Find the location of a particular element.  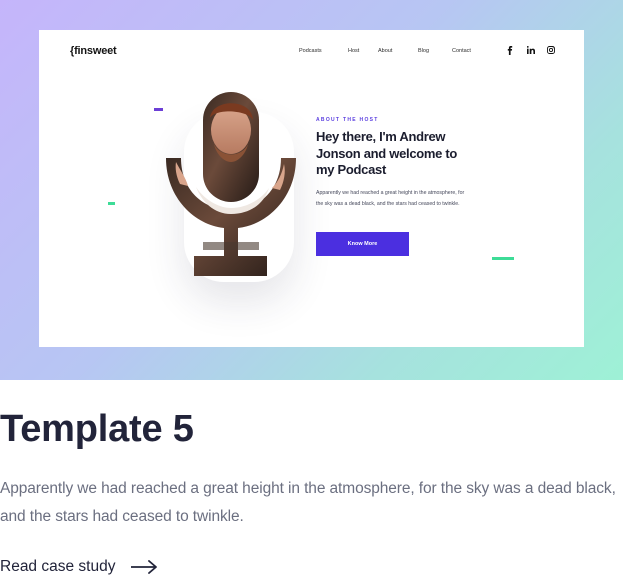

read-case-study-link: Read case study is located at coordinates (79, 567).